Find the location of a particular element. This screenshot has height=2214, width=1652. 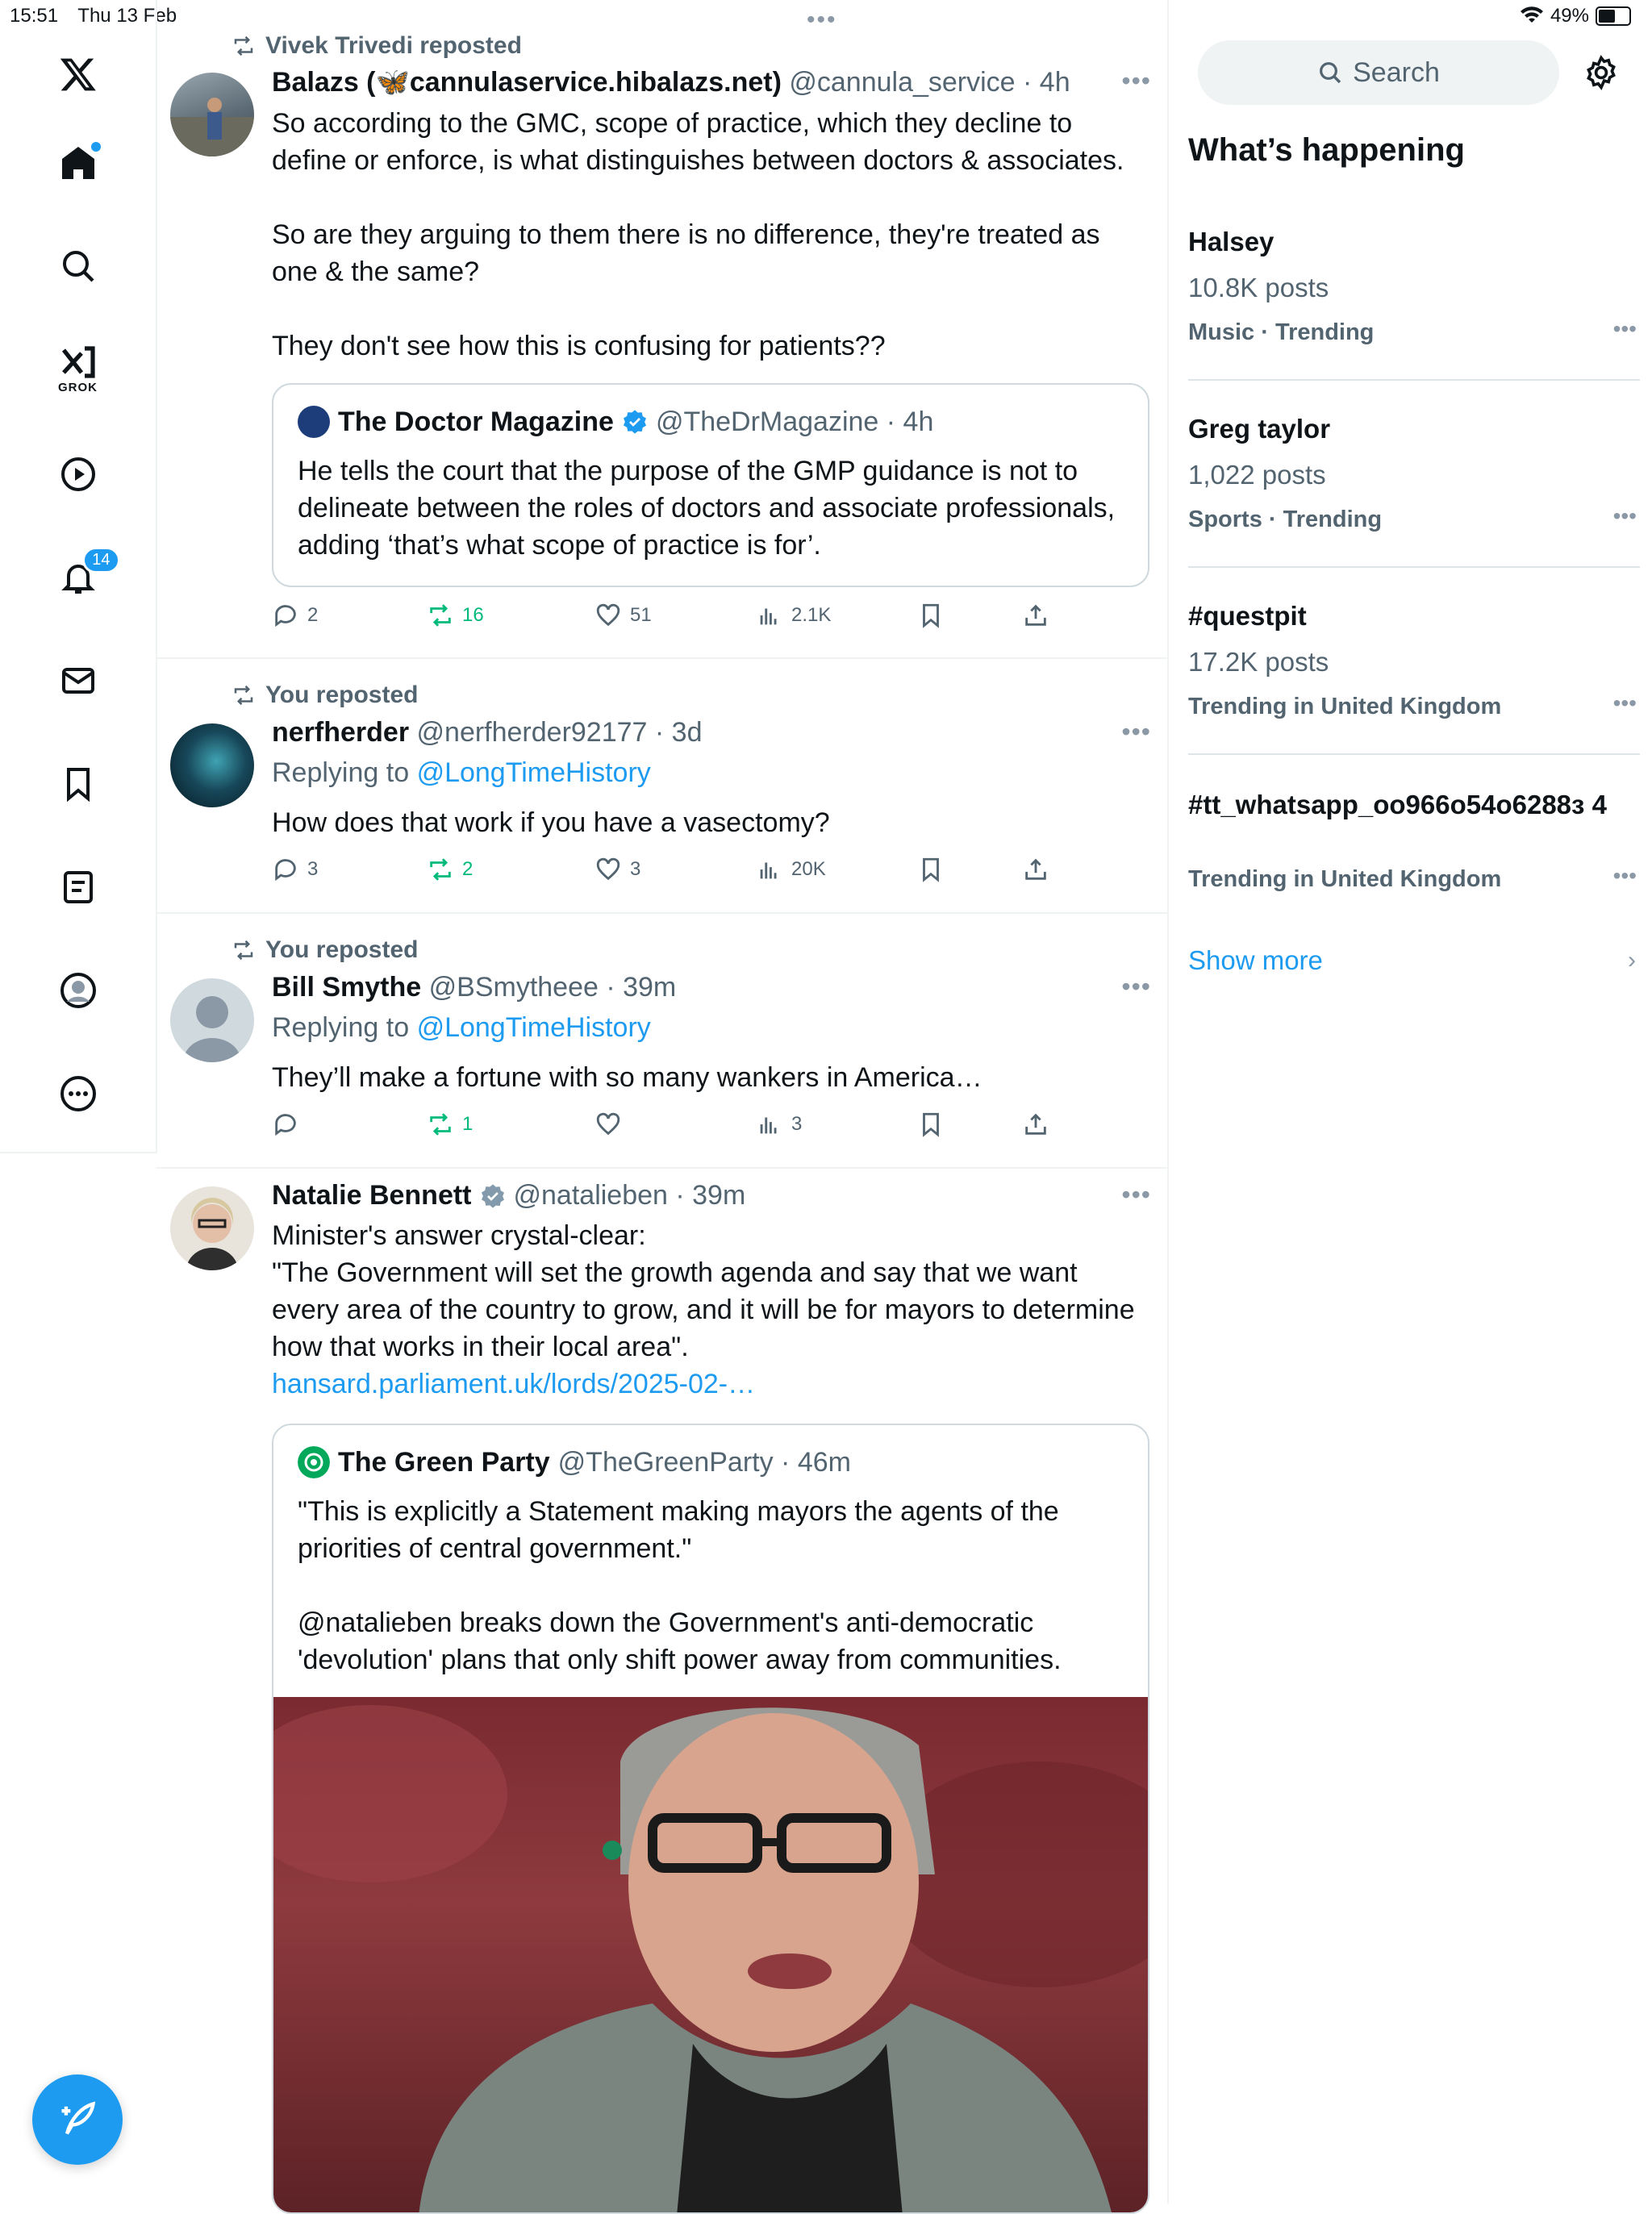

repost-indicator: You reposted is located at coordinates (325, 950).